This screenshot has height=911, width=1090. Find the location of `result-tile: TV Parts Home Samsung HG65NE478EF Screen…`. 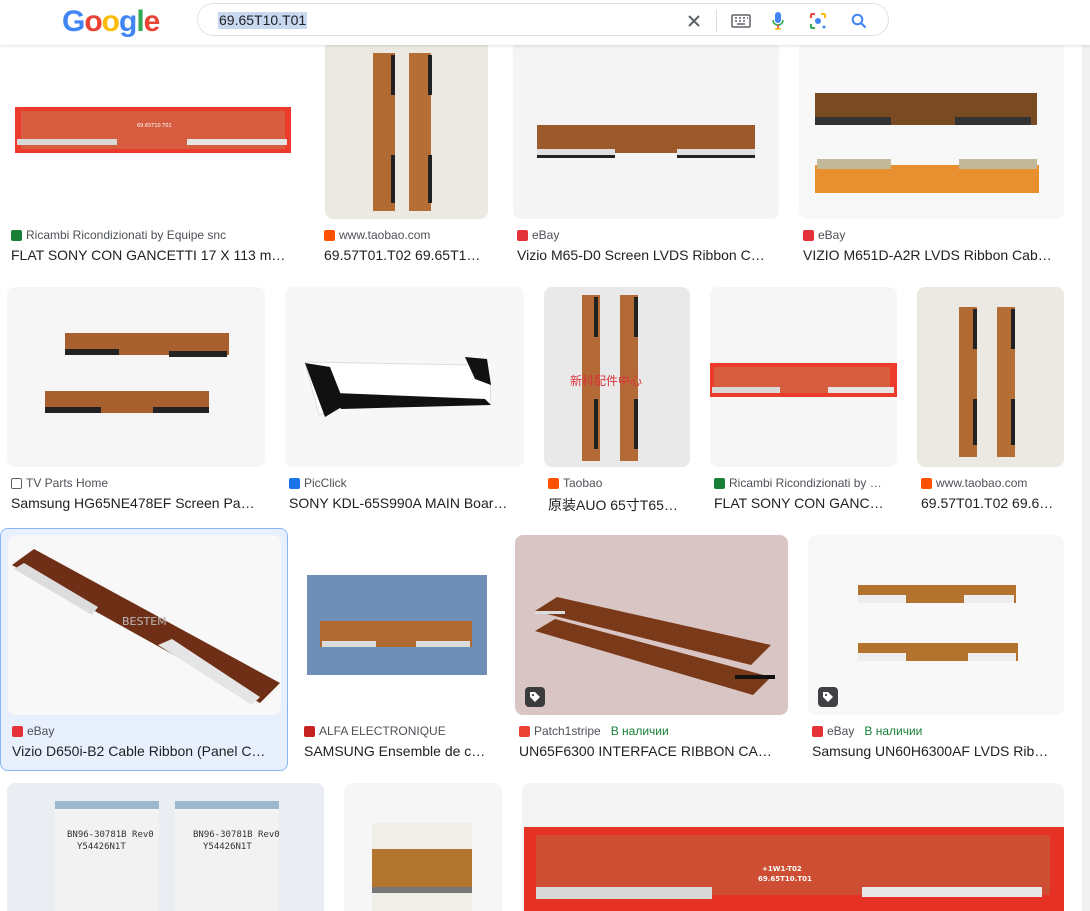

result-tile: TV Parts Home Samsung HG65NE478EF Screen… is located at coordinates (136, 401).